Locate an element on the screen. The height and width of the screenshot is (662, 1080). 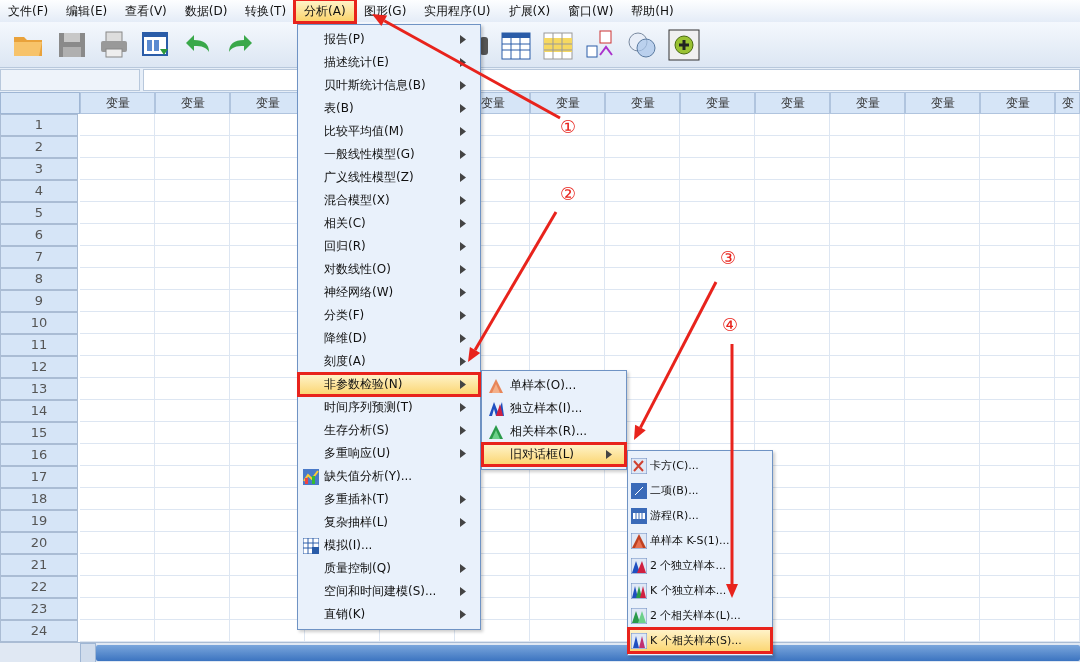
menu-item: 回归(R) is located at coordinates (389, 246).